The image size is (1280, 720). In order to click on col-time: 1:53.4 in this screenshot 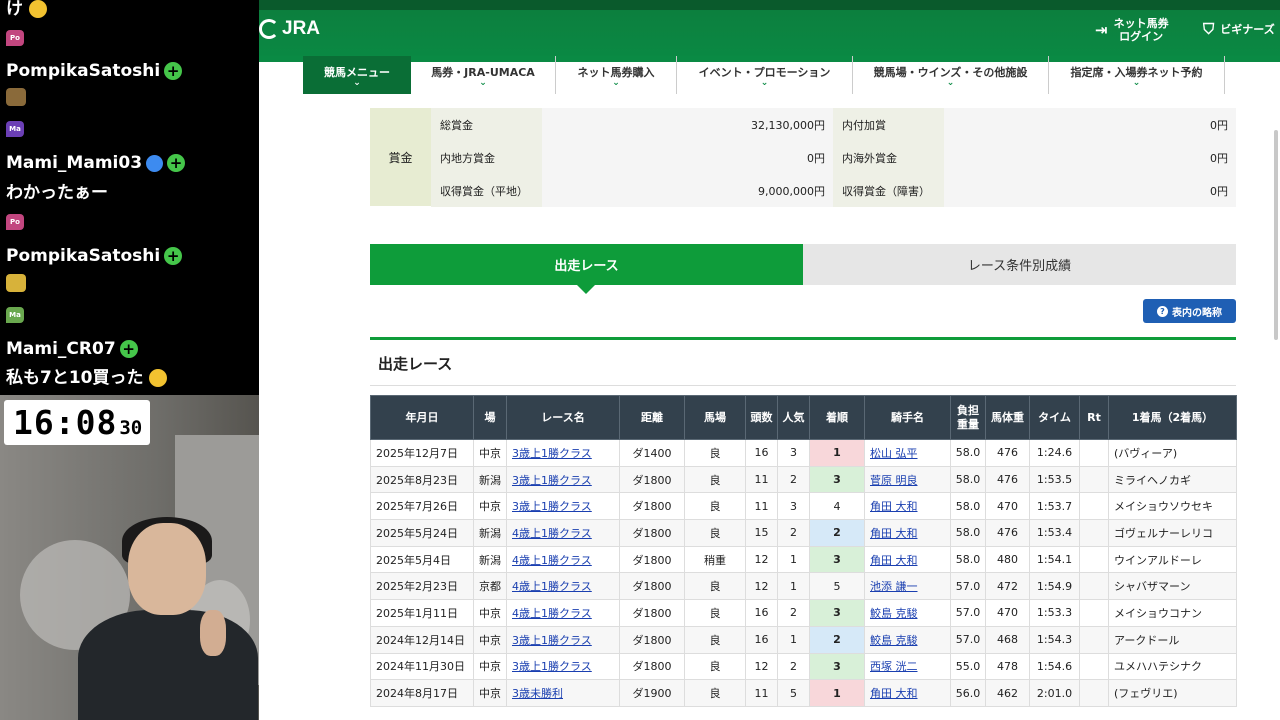, I will do `click(1054, 533)`.